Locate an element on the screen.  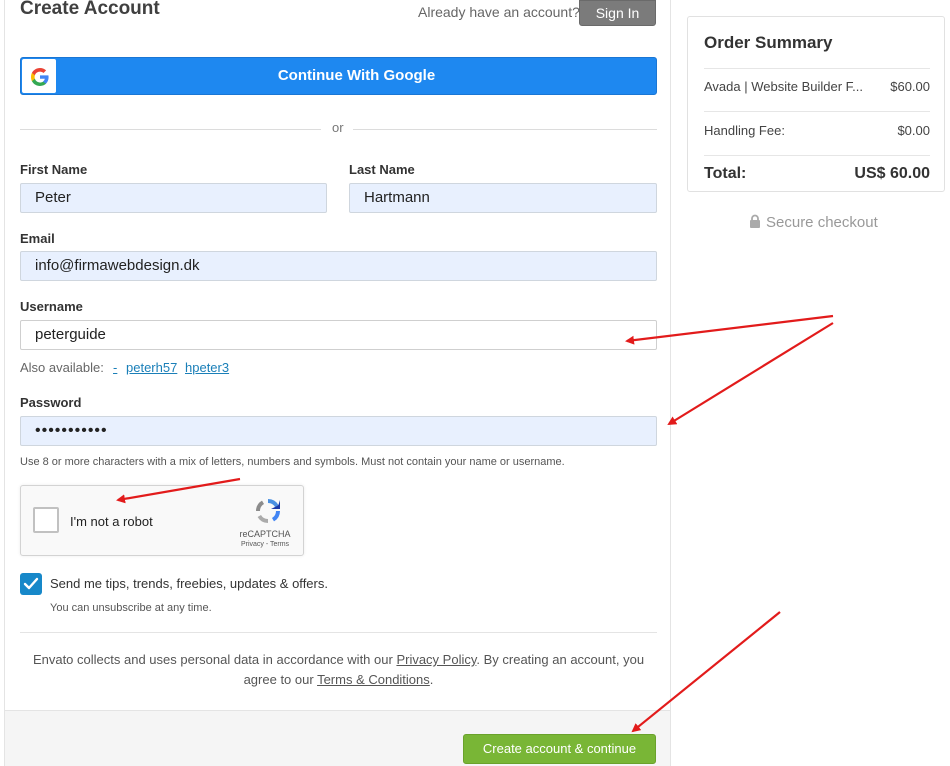
divider-left is located at coordinates (170, 129).